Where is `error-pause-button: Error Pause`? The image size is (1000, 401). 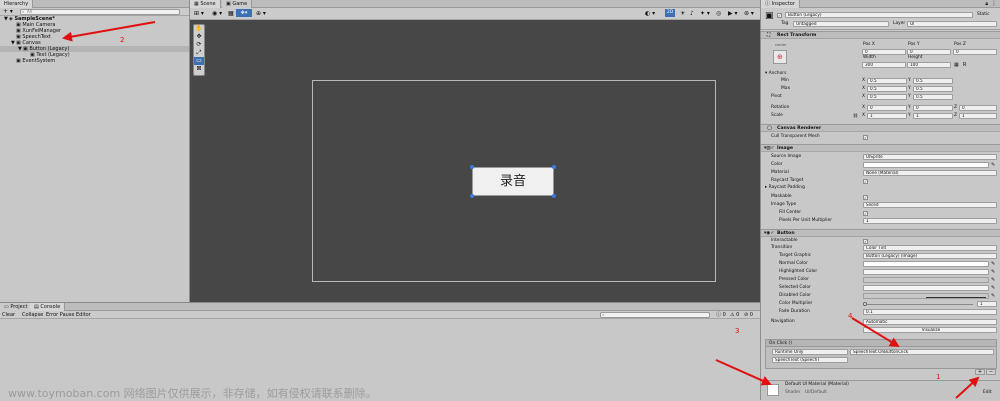 error-pause-button: Error Pause is located at coordinates (60, 315).